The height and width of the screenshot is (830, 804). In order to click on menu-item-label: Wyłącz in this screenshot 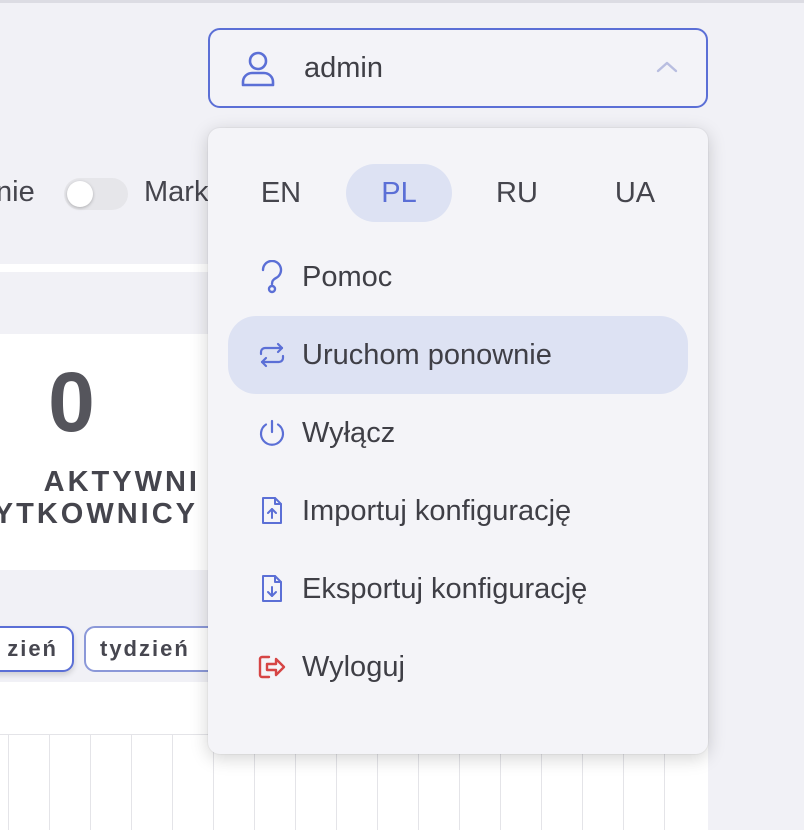, I will do `click(349, 432)`.